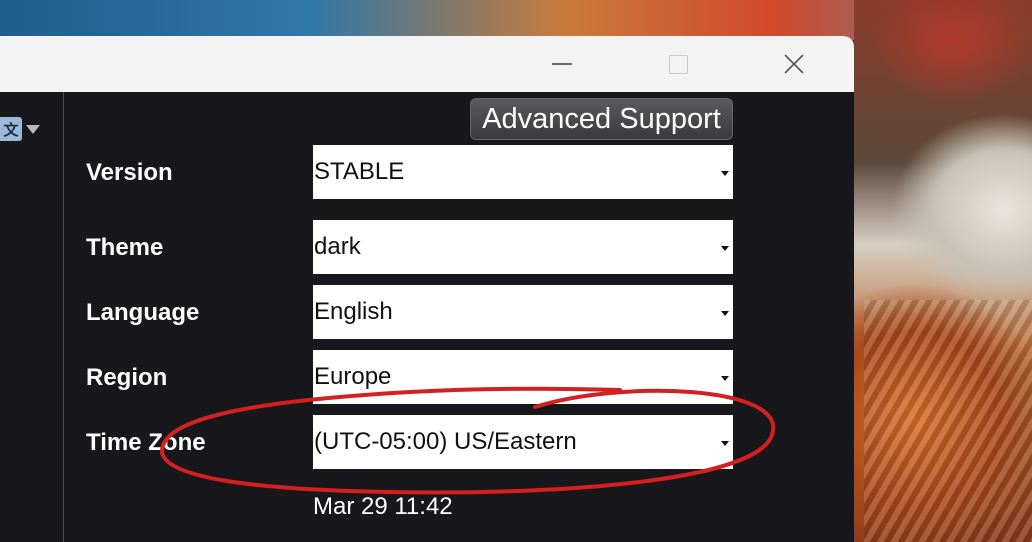 The height and width of the screenshot is (542, 1032). Describe the element at coordinates (11, 129) in the screenshot. I see `translate-icon: 文` at that location.